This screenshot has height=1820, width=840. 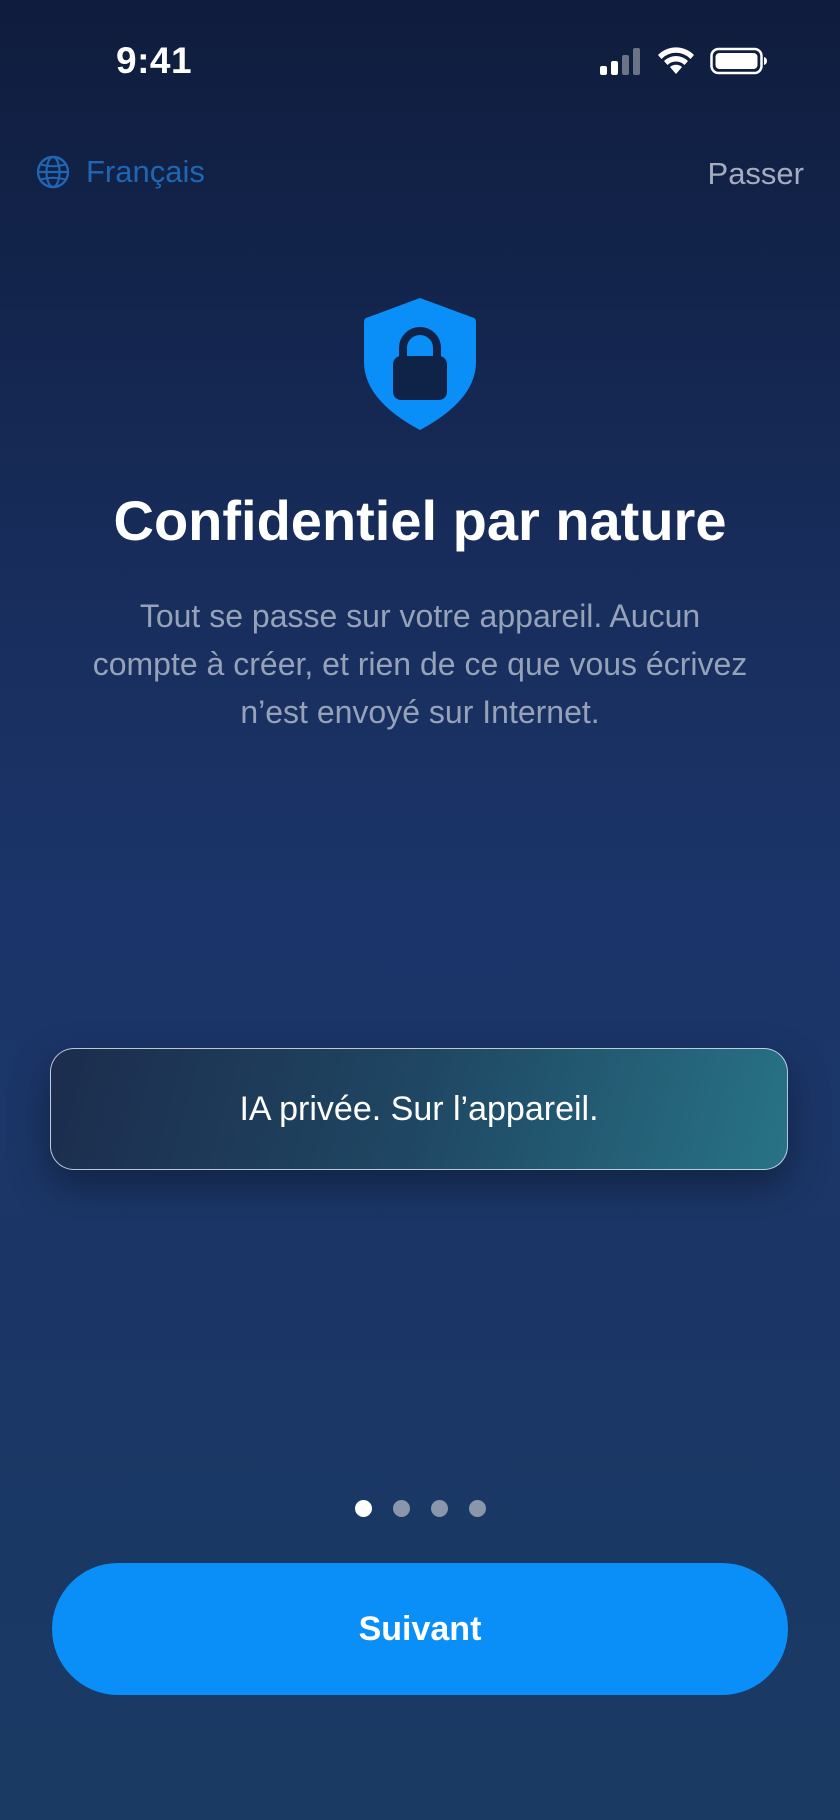 I want to click on language-label: Français, so click(x=145, y=171).